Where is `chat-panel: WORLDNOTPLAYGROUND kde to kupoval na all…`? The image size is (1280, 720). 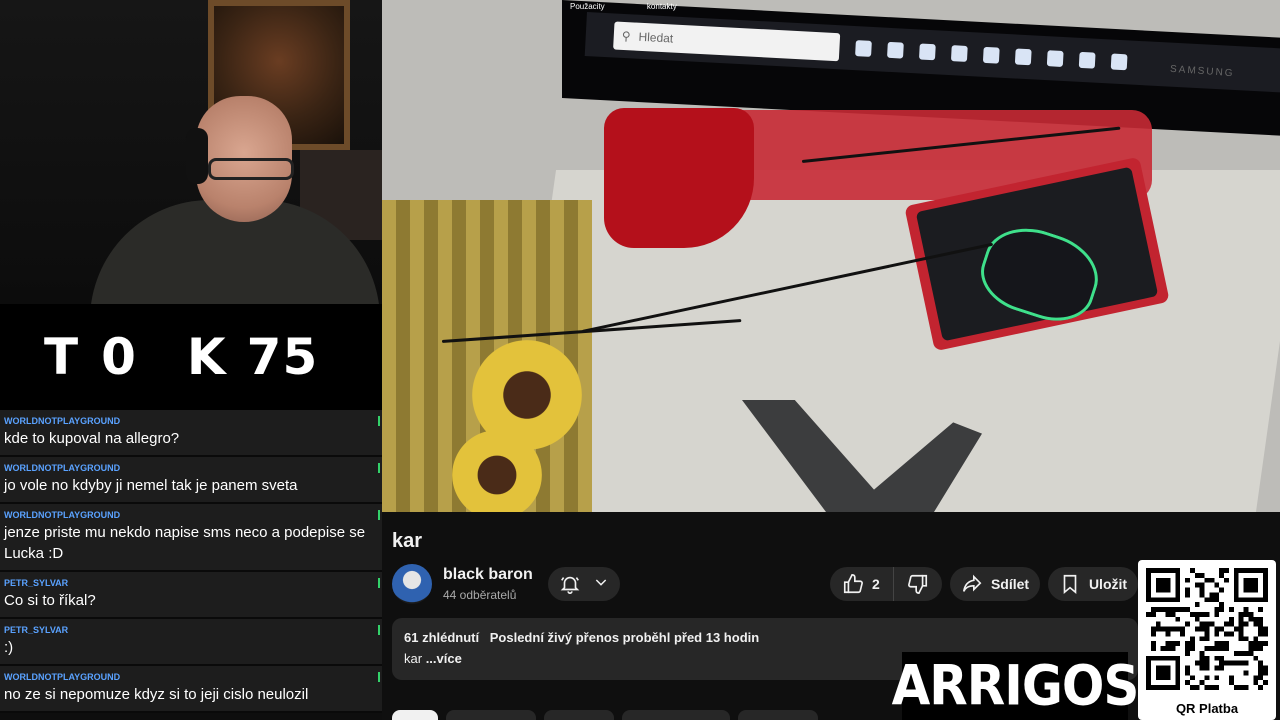
chat-panel: WORLDNOTPLAYGROUND kde to kupoval na all… is located at coordinates (191, 565).